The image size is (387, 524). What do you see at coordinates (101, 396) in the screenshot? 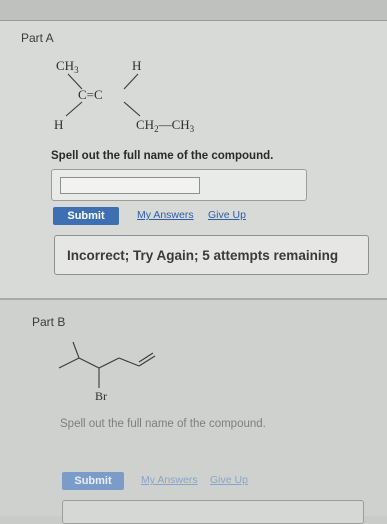
I see `br-label: Br` at bounding box center [101, 396].